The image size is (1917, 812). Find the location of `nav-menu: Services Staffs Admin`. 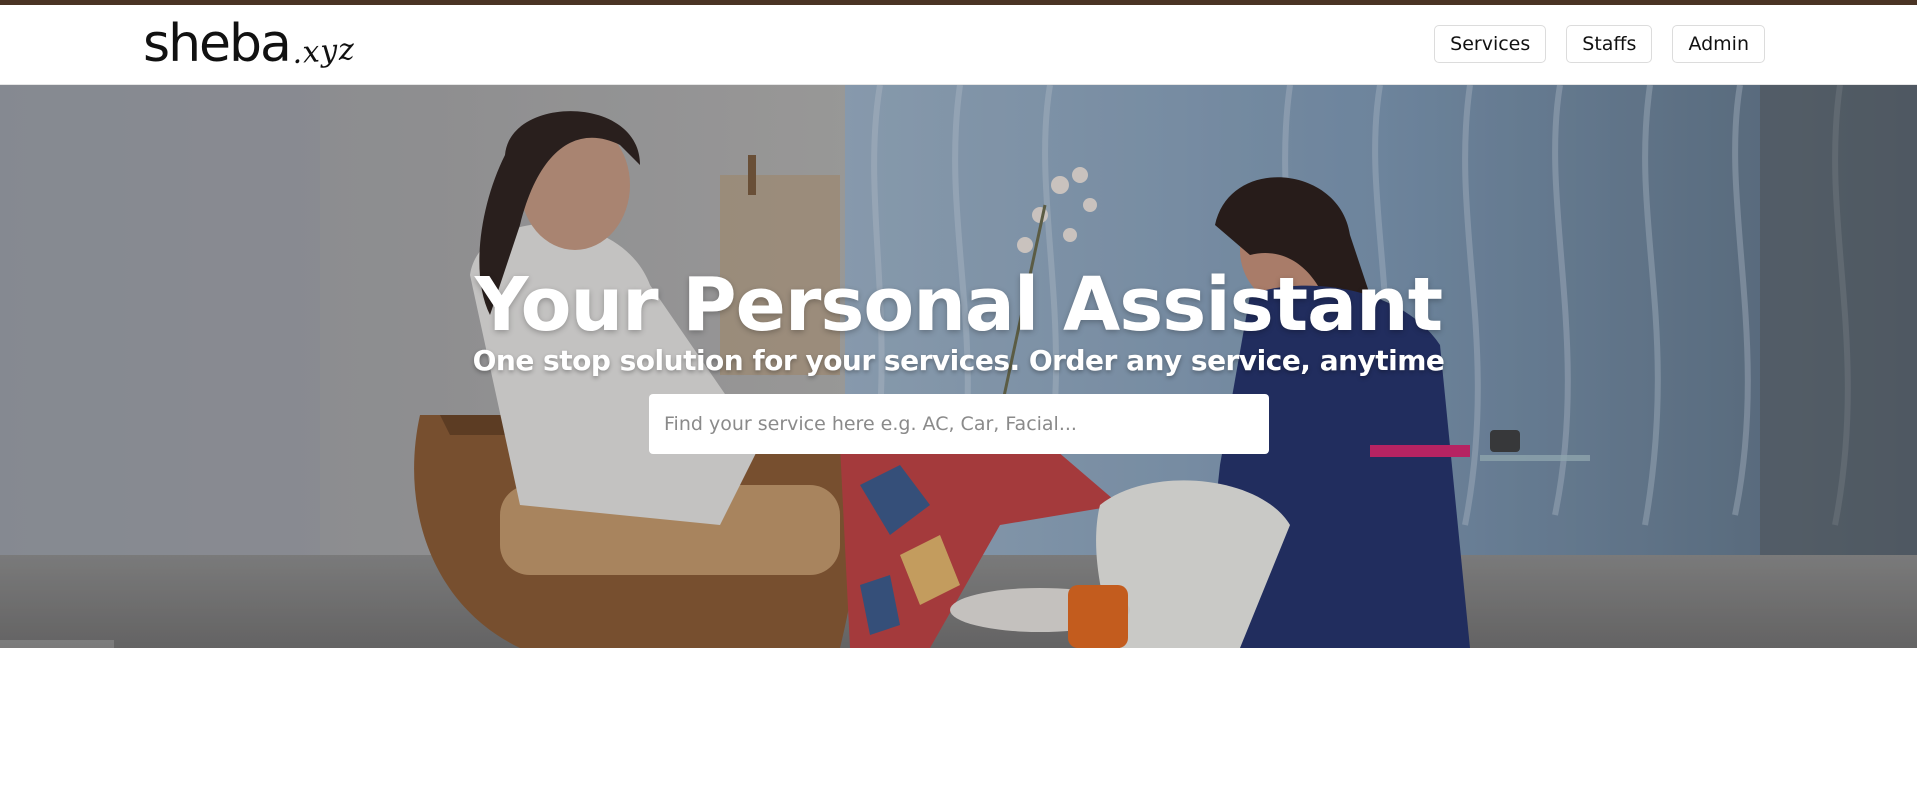

nav-menu: Services Staffs Admin is located at coordinates (1599, 44).